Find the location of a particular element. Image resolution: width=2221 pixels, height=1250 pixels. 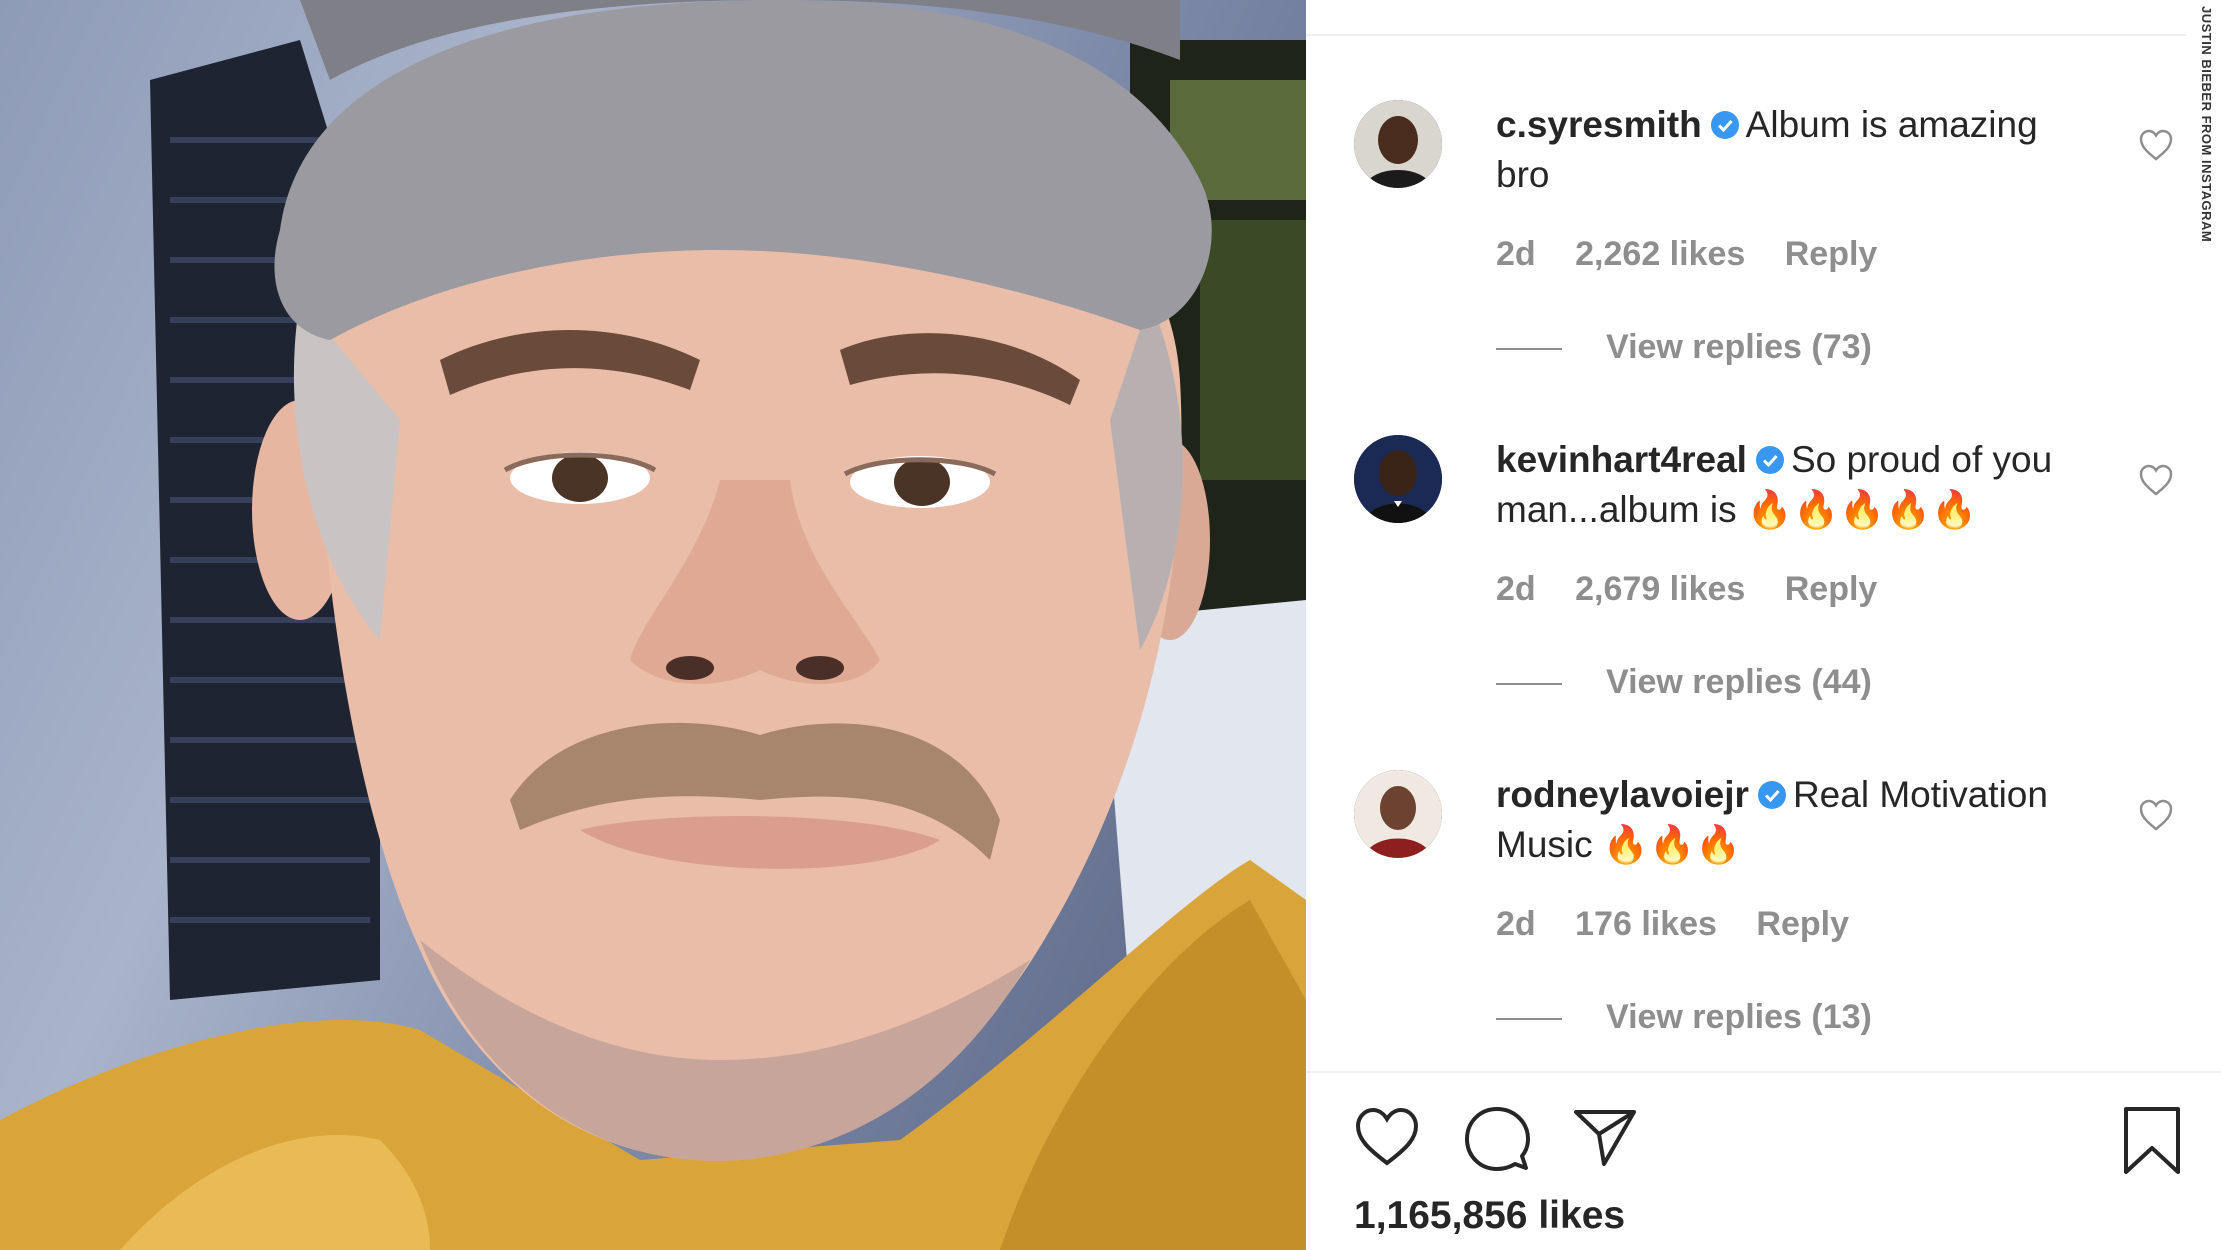

comment-icon is located at coordinates (1497, 1139).